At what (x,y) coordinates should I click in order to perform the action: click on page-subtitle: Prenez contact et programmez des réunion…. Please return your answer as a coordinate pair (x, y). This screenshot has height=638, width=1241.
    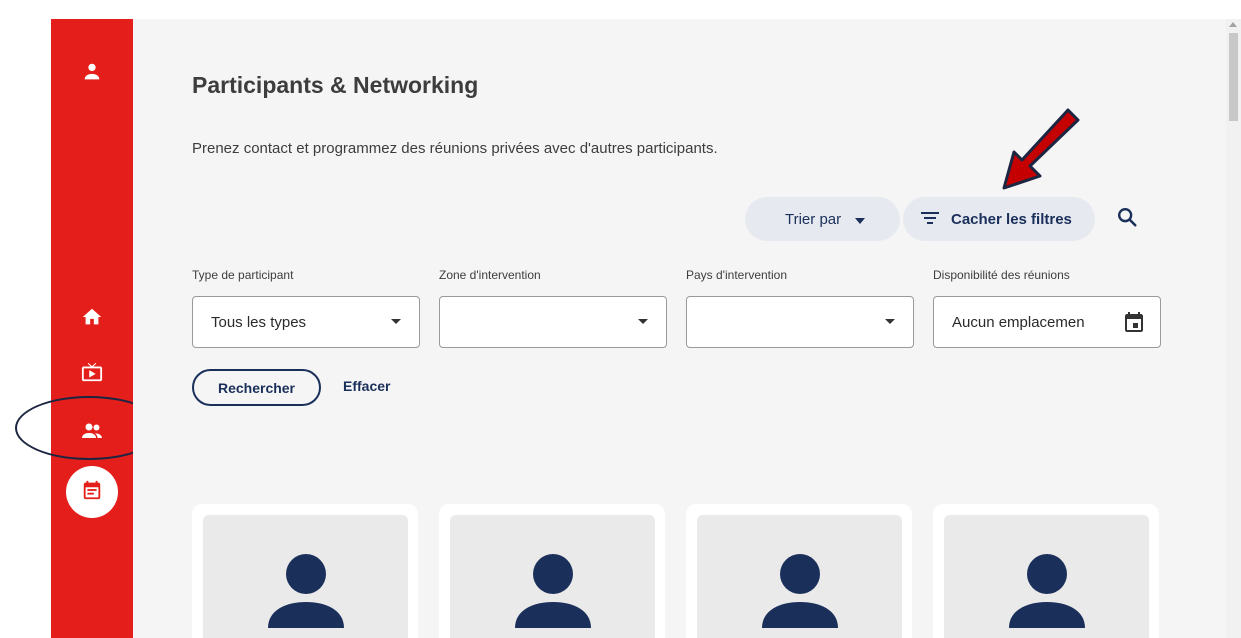
    Looking at the image, I should click on (455, 148).